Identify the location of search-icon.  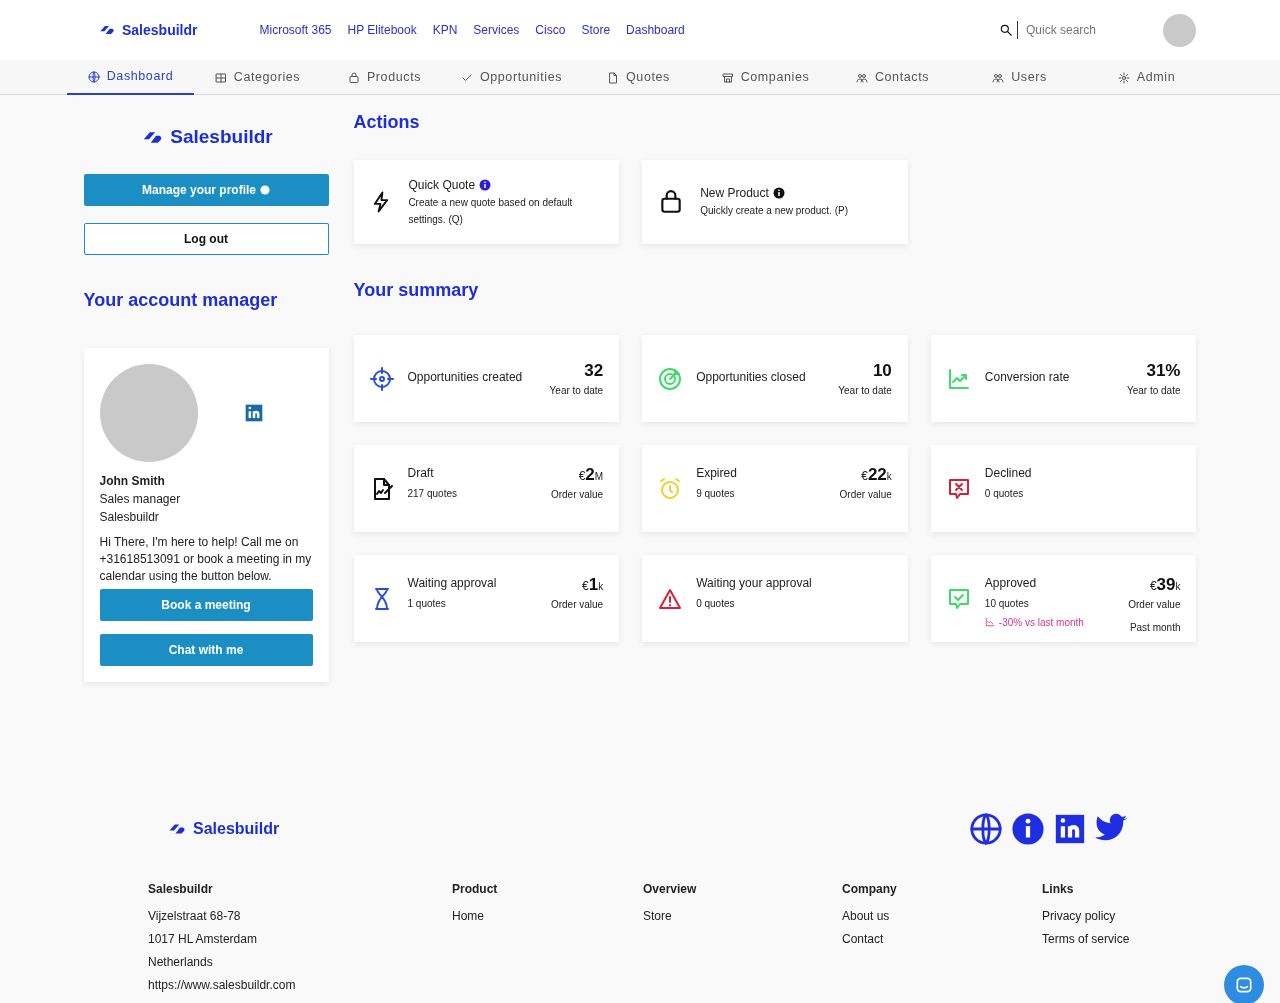
(1006, 30).